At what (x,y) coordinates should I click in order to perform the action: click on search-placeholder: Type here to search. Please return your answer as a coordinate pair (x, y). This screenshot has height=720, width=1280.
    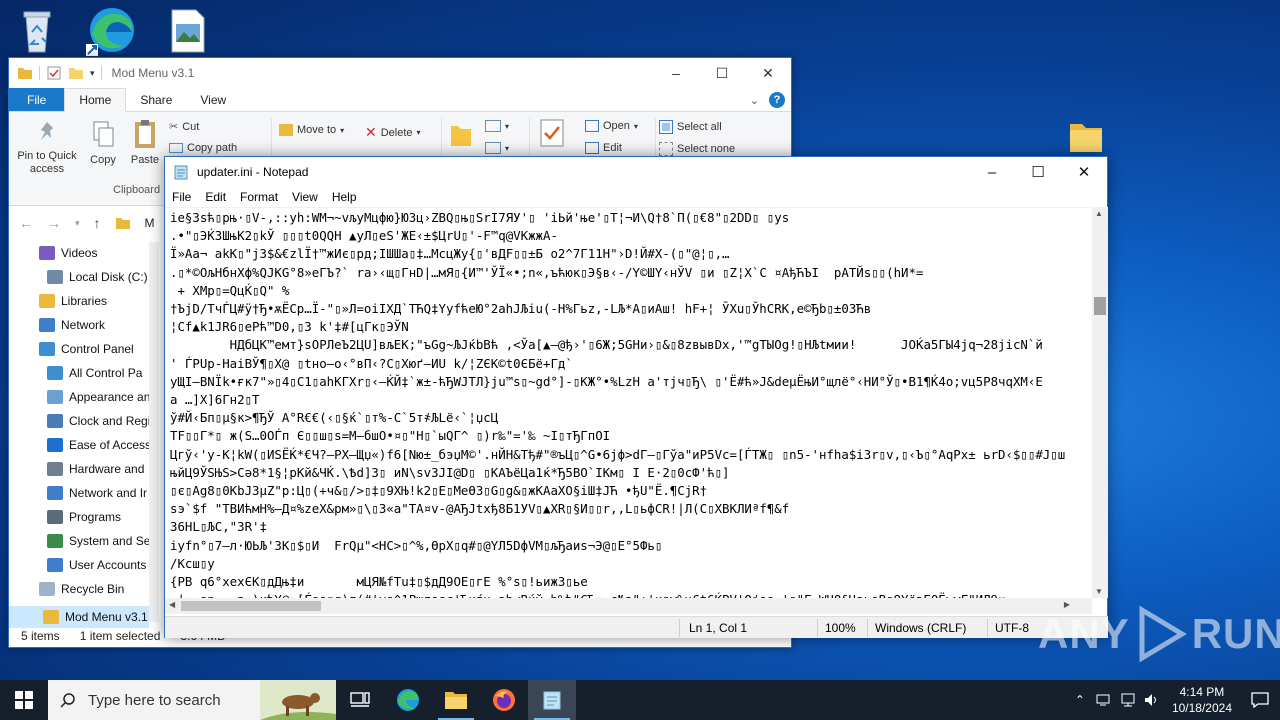
    Looking at the image, I should click on (154, 700).